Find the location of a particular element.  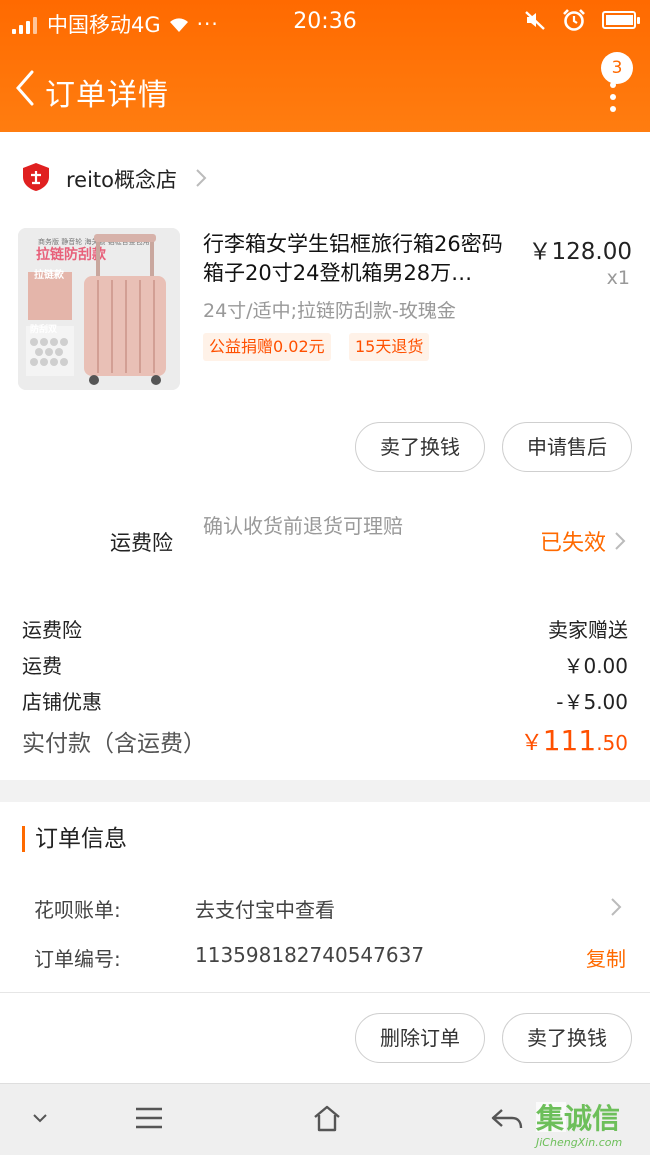

watermark-sub: JiChengXin.com is located at coordinates (578, 1142).